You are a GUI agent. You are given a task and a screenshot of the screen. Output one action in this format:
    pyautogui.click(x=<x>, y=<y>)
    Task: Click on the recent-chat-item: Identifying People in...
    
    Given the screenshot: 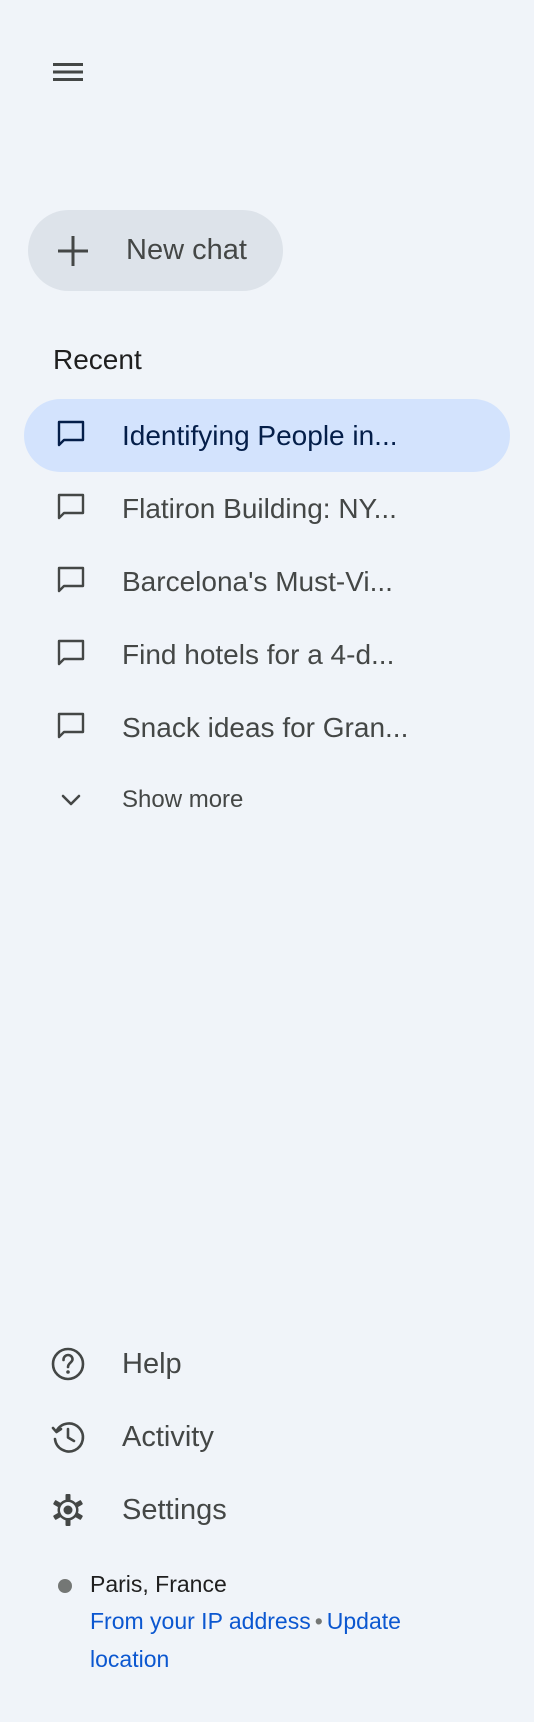 What is the action you would take?
    pyautogui.click(x=267, y=435)
    